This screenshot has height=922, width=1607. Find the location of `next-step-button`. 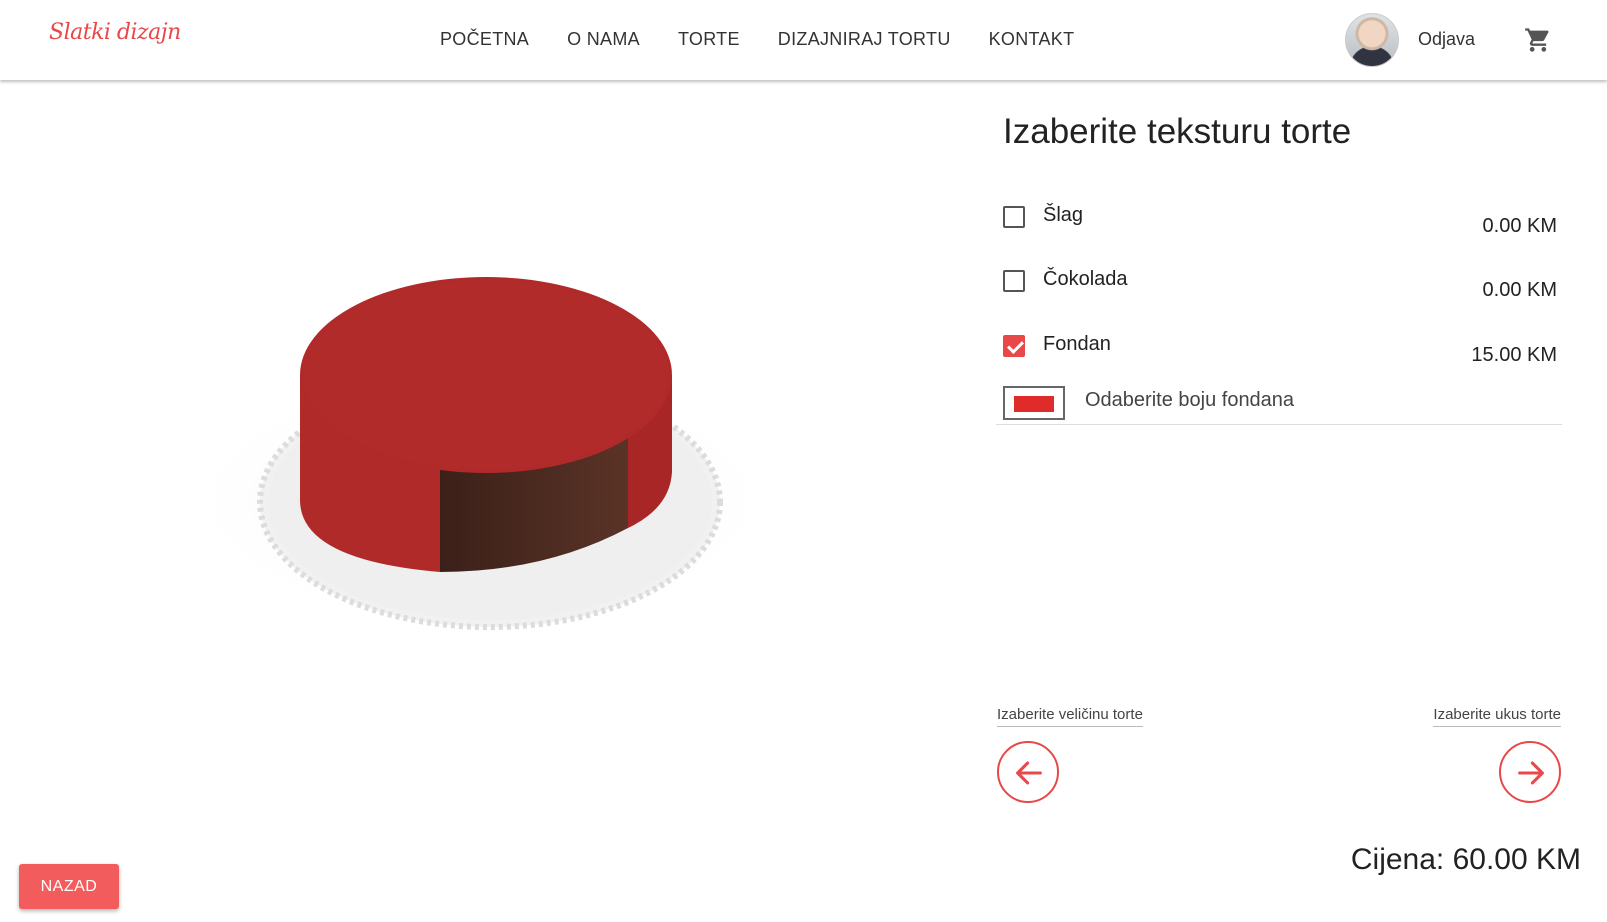

next-step-button is located at coordinates (1530, 772).